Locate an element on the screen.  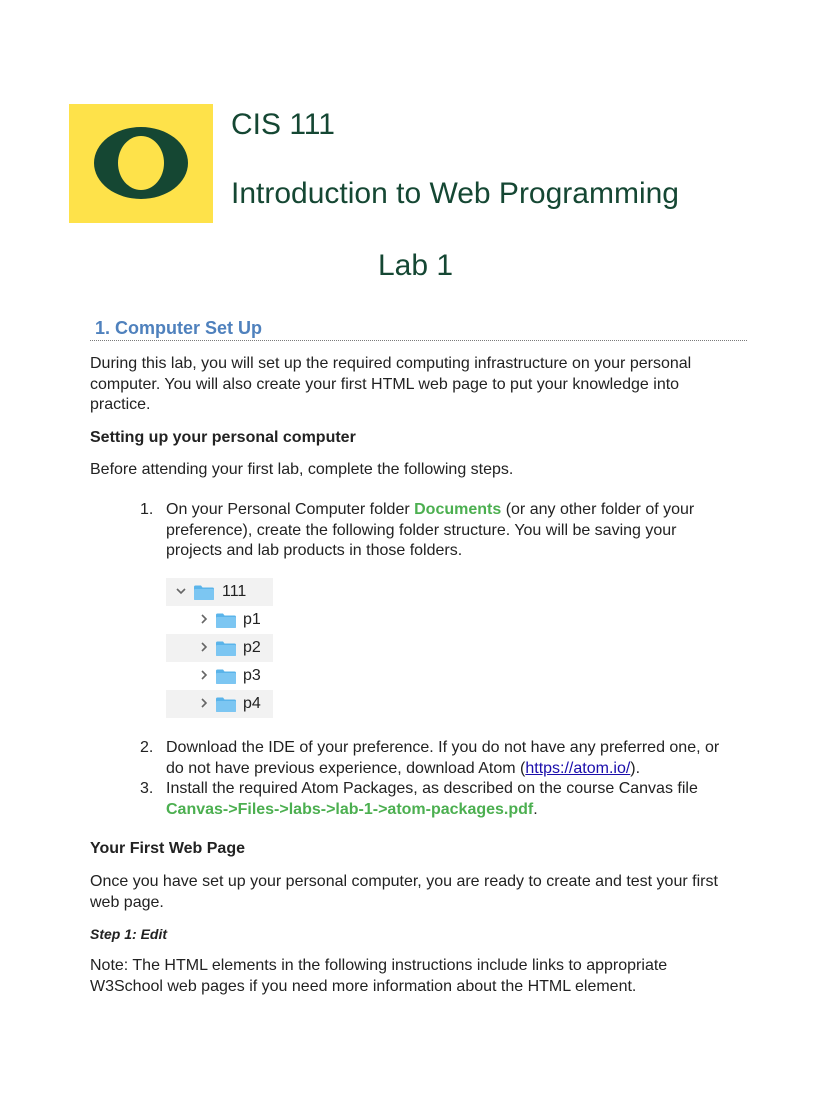
list-number: 1. is located at coordinates (147, 509).